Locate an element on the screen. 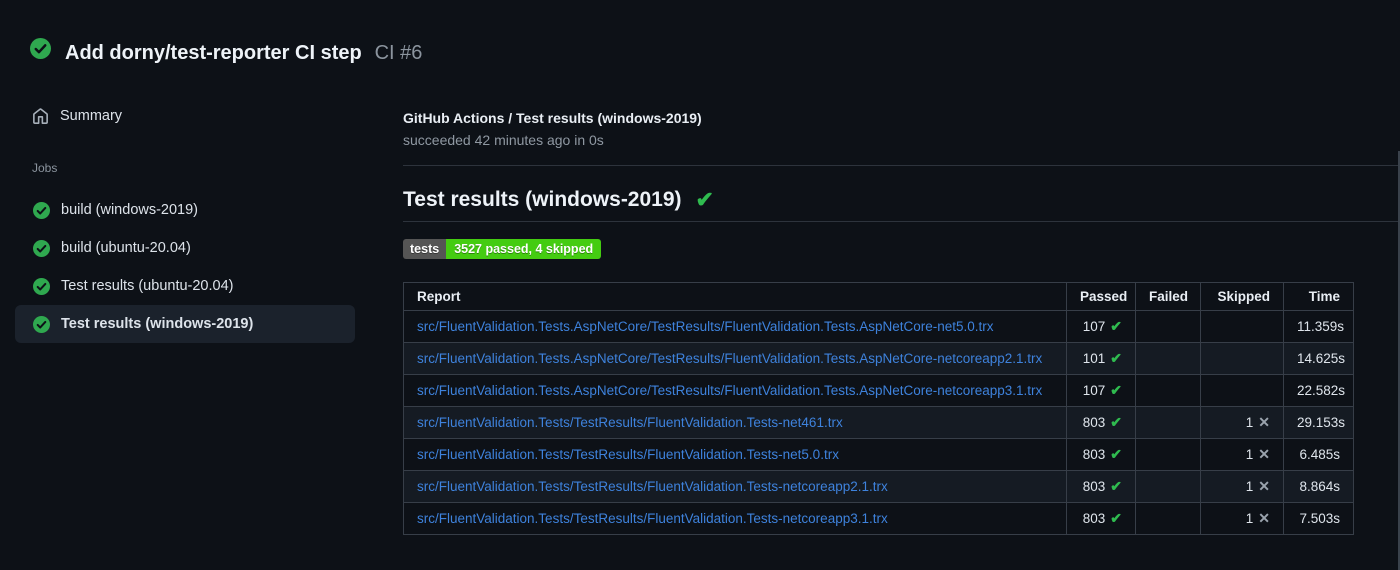 This screenshot has width=1400, height=570. column-header-time: Time is located at coordinates (1318, 296).